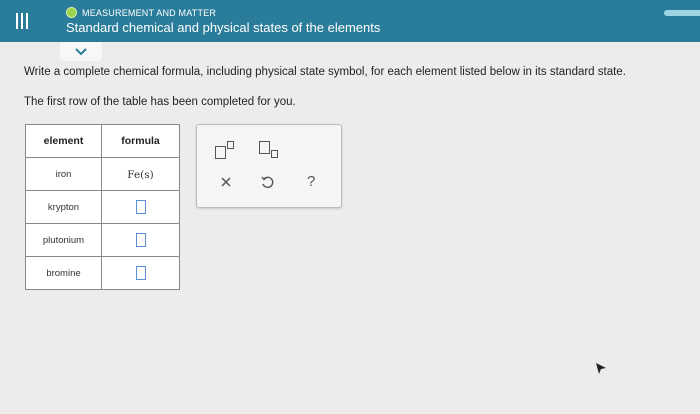 This screenshot has height=414, width=700. Describe the element at coordinates (140, 141) in the screenshot. I see `column-header-formula: formula` at that location.